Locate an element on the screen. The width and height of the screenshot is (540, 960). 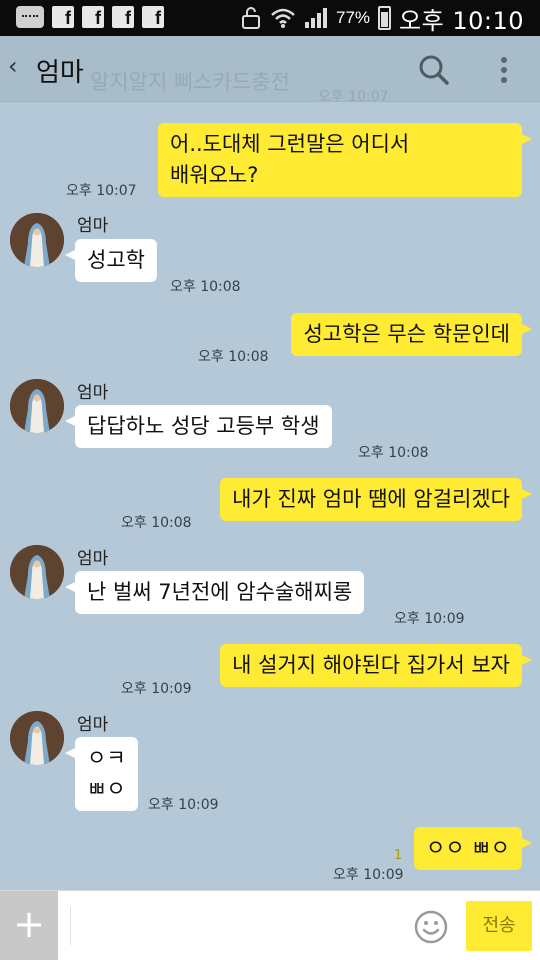
message-bubble-outgoing: 내가 진짜 엄마 땜에 암걸리겠다 is located at coordinates (376, 499).